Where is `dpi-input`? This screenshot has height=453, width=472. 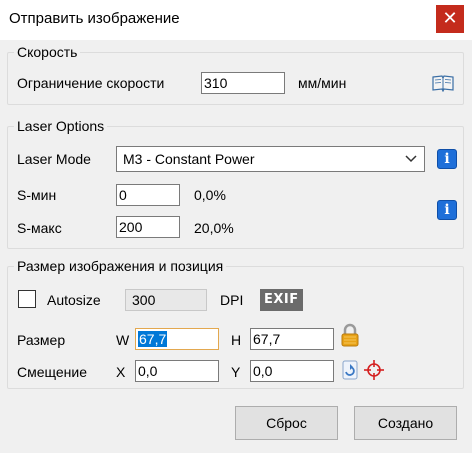
dpi-input is located at coordinates (166, 300).